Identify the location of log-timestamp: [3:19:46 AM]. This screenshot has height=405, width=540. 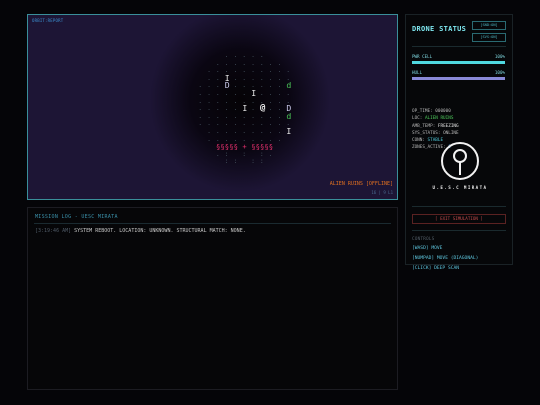
(53, 231).